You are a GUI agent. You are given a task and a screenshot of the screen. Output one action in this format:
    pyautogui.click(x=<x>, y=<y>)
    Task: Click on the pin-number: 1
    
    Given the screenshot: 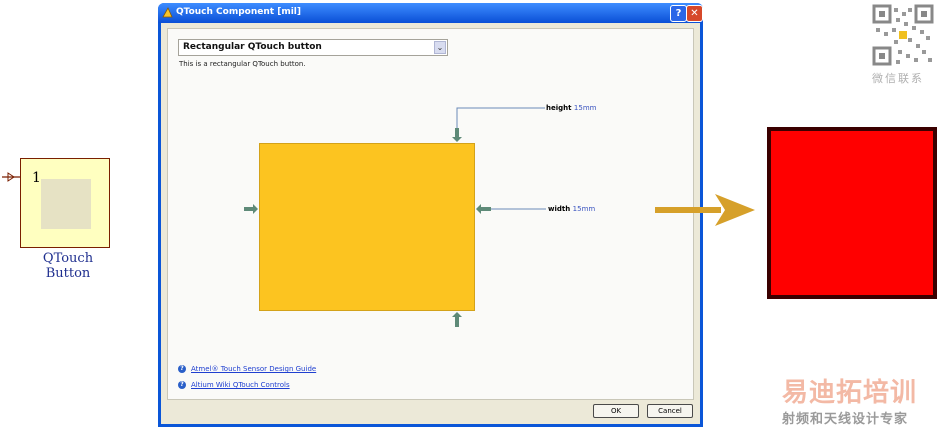 What is the action you would take?
    pyautogui.click(x=36, y=178)
    